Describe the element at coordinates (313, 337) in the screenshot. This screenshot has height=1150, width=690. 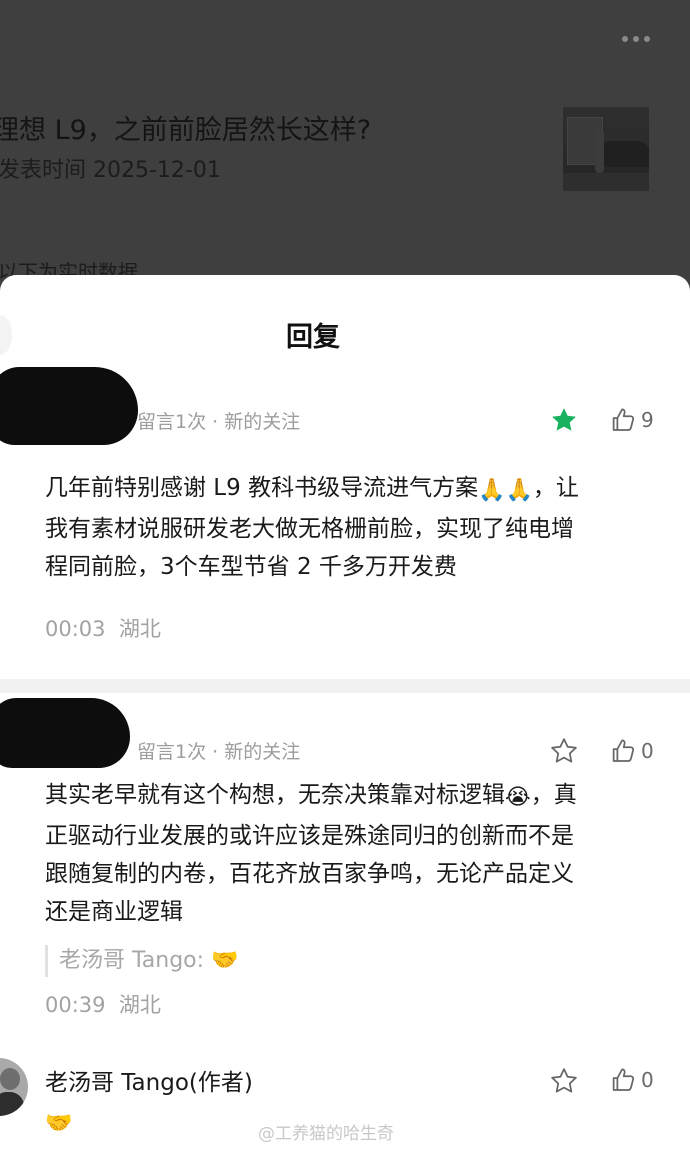
I see `sheet-title: 回复` at that location.